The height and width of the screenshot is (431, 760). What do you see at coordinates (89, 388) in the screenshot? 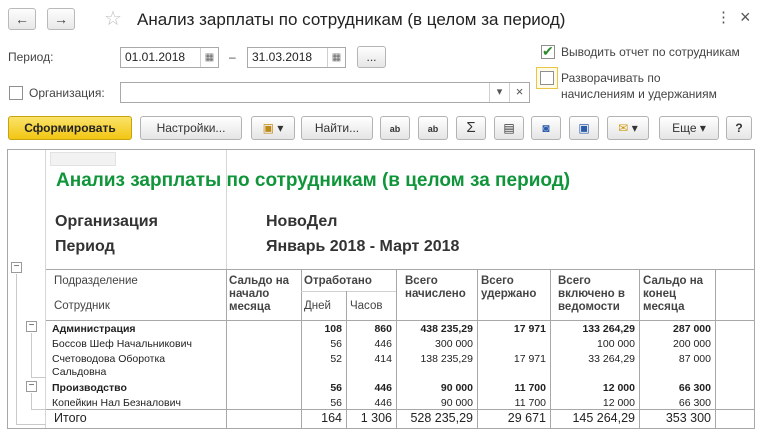
I see `group-row-name: Производство` at bounding box center [89, 388].